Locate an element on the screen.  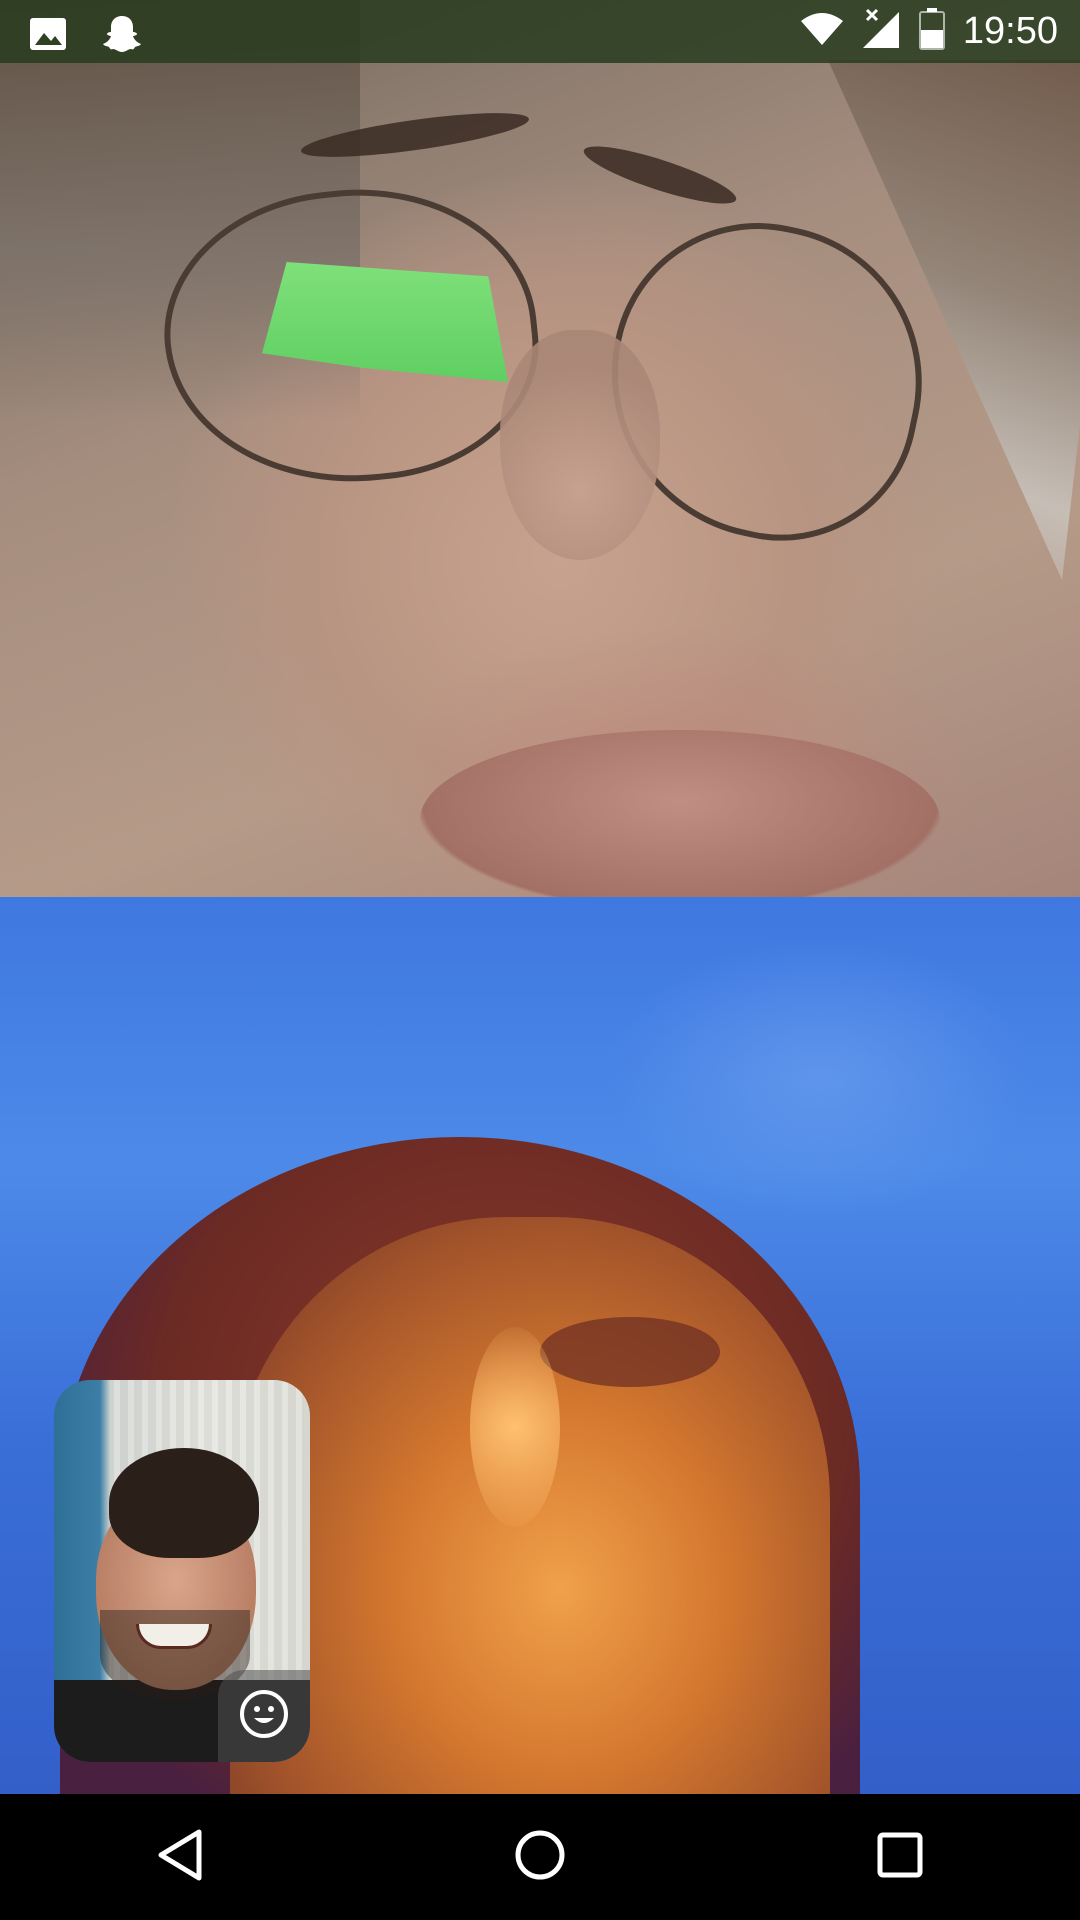
snapchat-ghost-icon is located at coordinates (122, 36).